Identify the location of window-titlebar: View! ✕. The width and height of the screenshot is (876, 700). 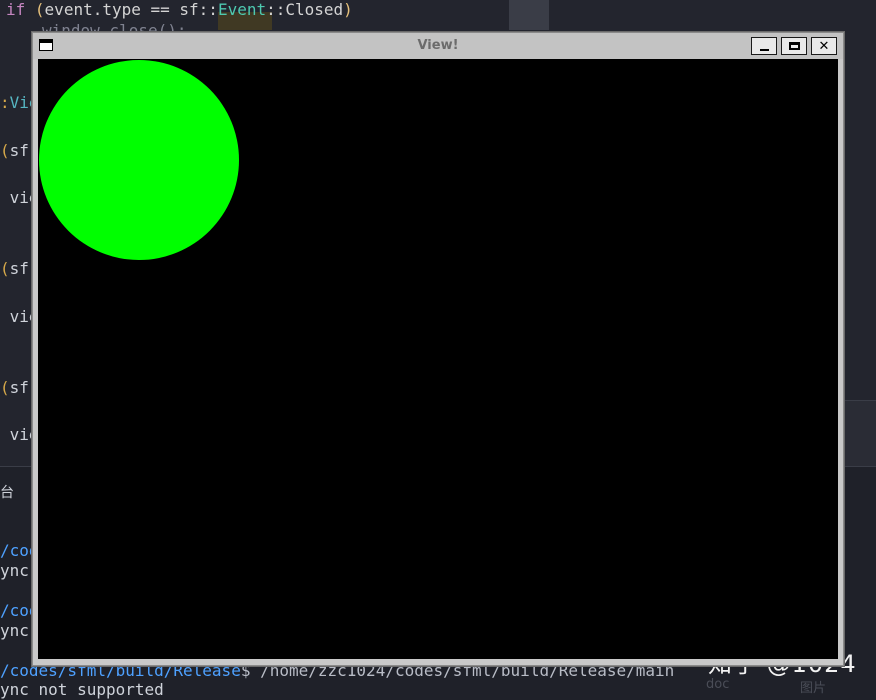
(438, 46).